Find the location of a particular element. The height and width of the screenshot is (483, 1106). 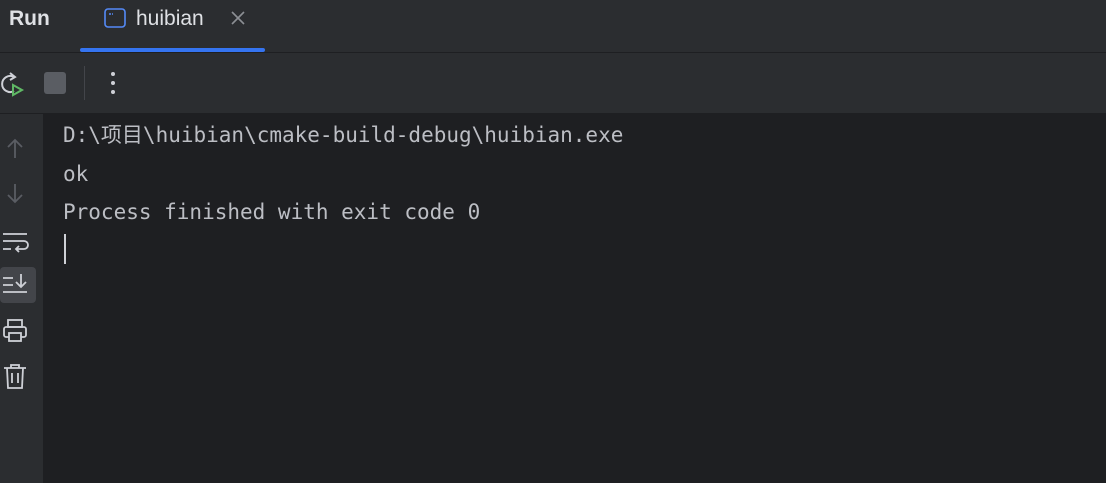

arrow-up-icon is located at coordinates (18, 150).